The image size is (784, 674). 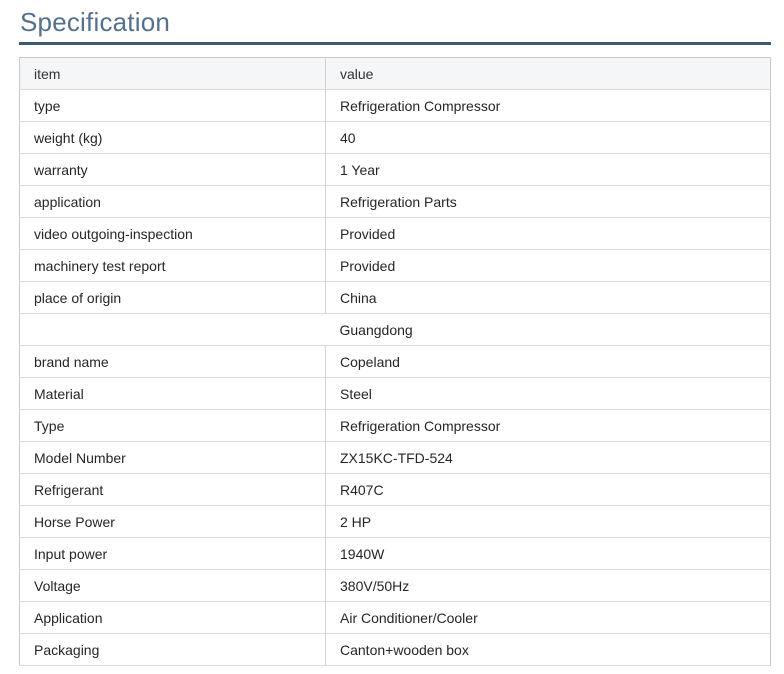 What do you see at coordinates (172, 73) in the screenshot?
I see `column-header-item: item` at bounding box center [172, 73].